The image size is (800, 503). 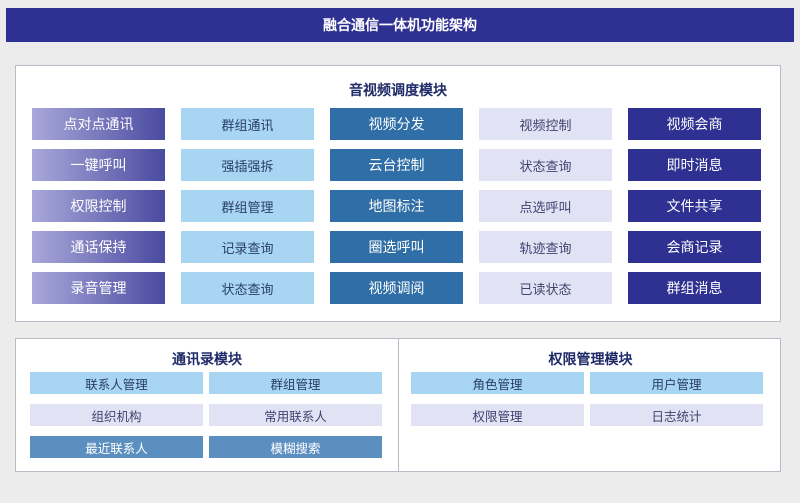 I want to click on function-box: 角色管理, so click(x=497, y=383).